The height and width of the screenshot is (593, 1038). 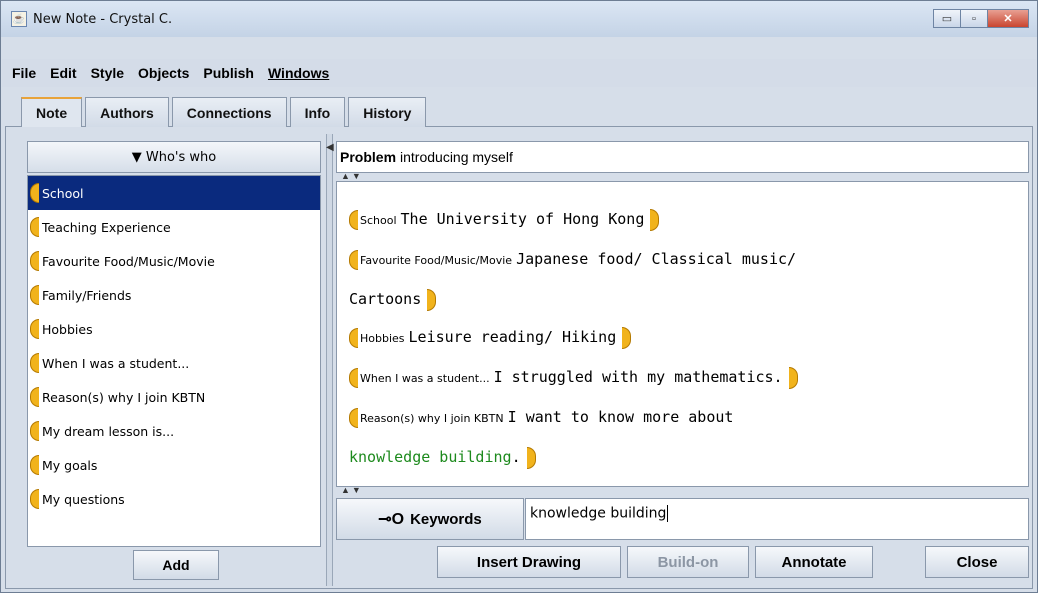 What do you see at coordinates (387, 112) in the screenshot?
I see `tab-history: History` at bounding box center [387, 112].